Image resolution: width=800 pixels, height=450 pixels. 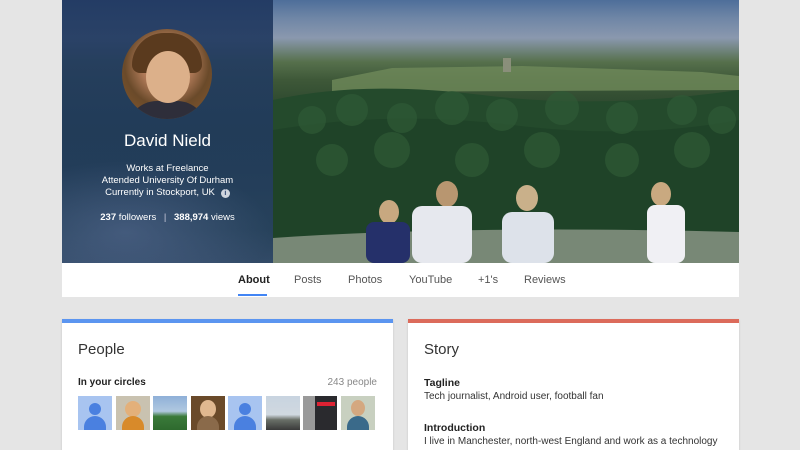 What do you see at coordinates (545, 280) in the screenshot?
I see `tab-reviews: Reviews` at bounding box center [545, 280].